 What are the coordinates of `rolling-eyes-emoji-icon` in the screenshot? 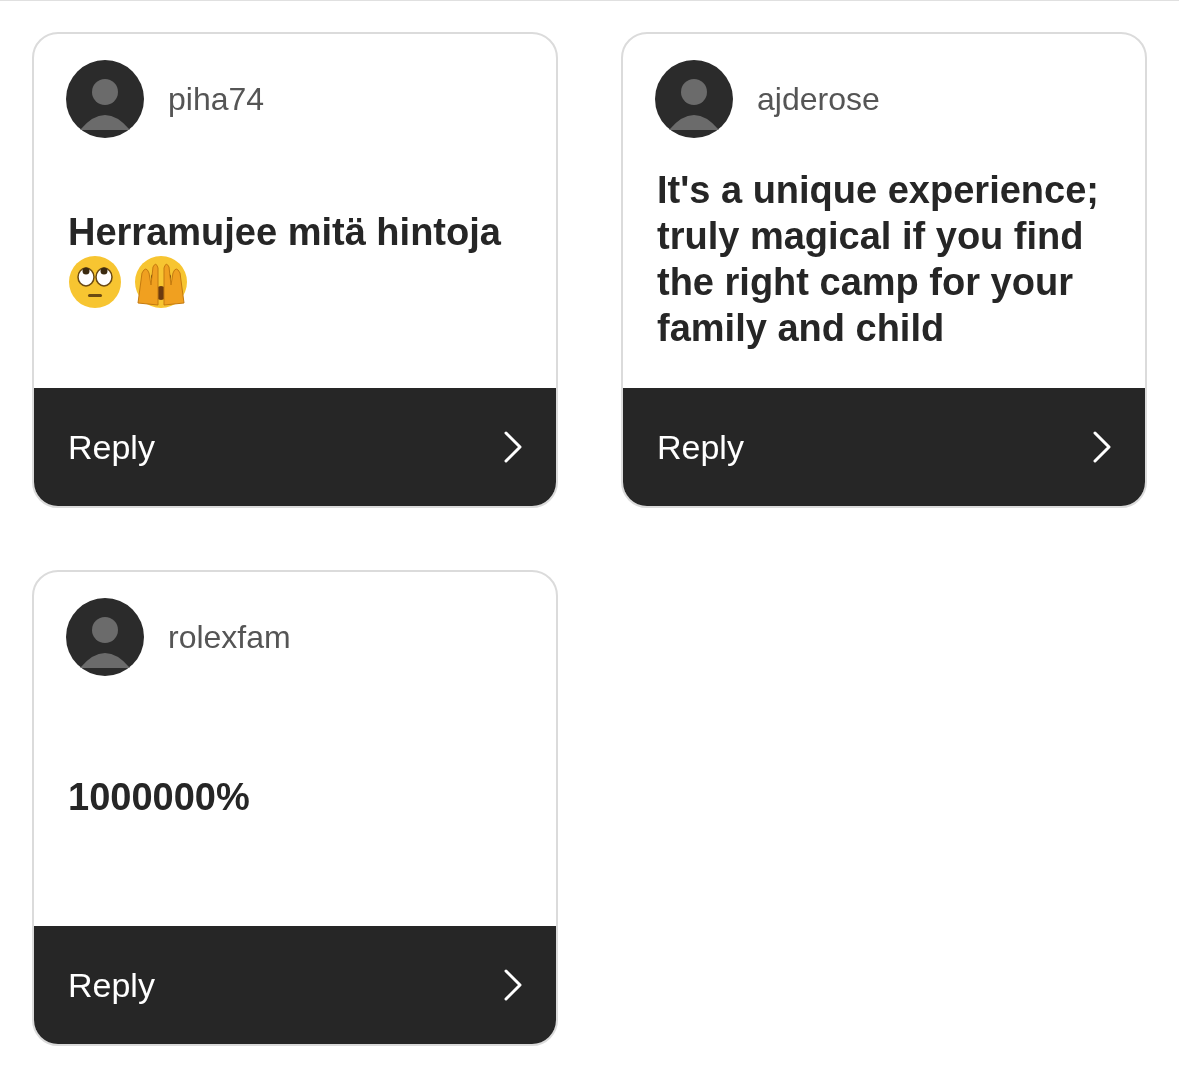 It's located at (95, 282).